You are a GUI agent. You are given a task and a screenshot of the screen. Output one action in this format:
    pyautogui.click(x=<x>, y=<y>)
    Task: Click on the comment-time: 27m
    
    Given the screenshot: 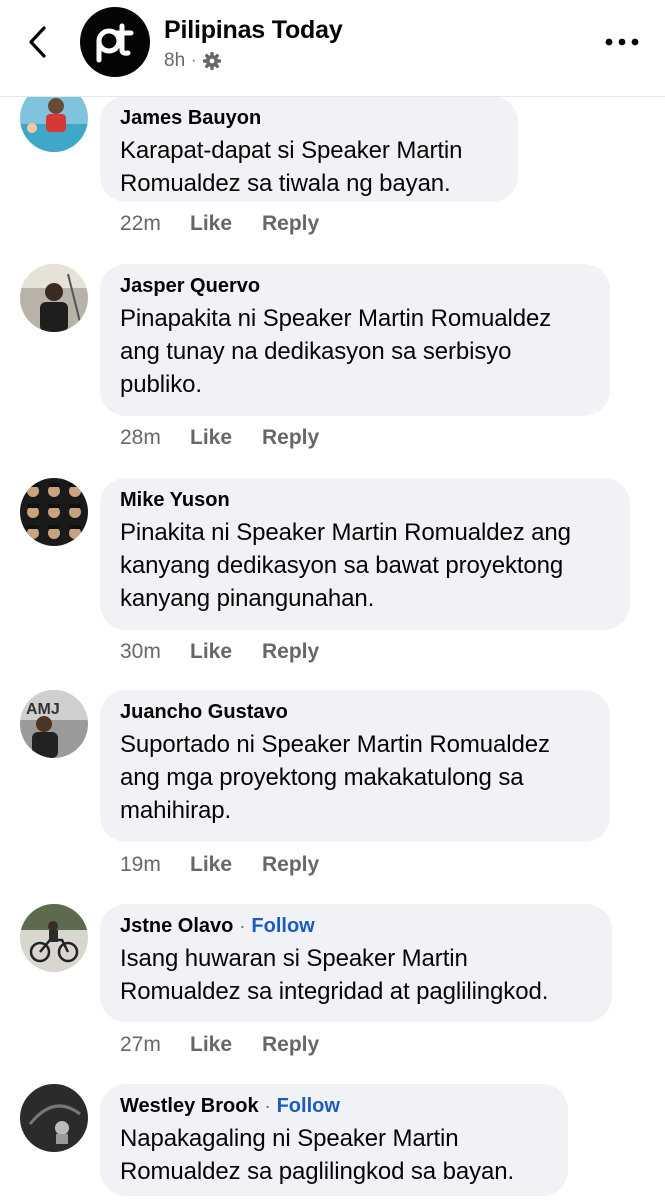 What is the action you would take?
    pyautogui.click(x=155, y=1045)
    